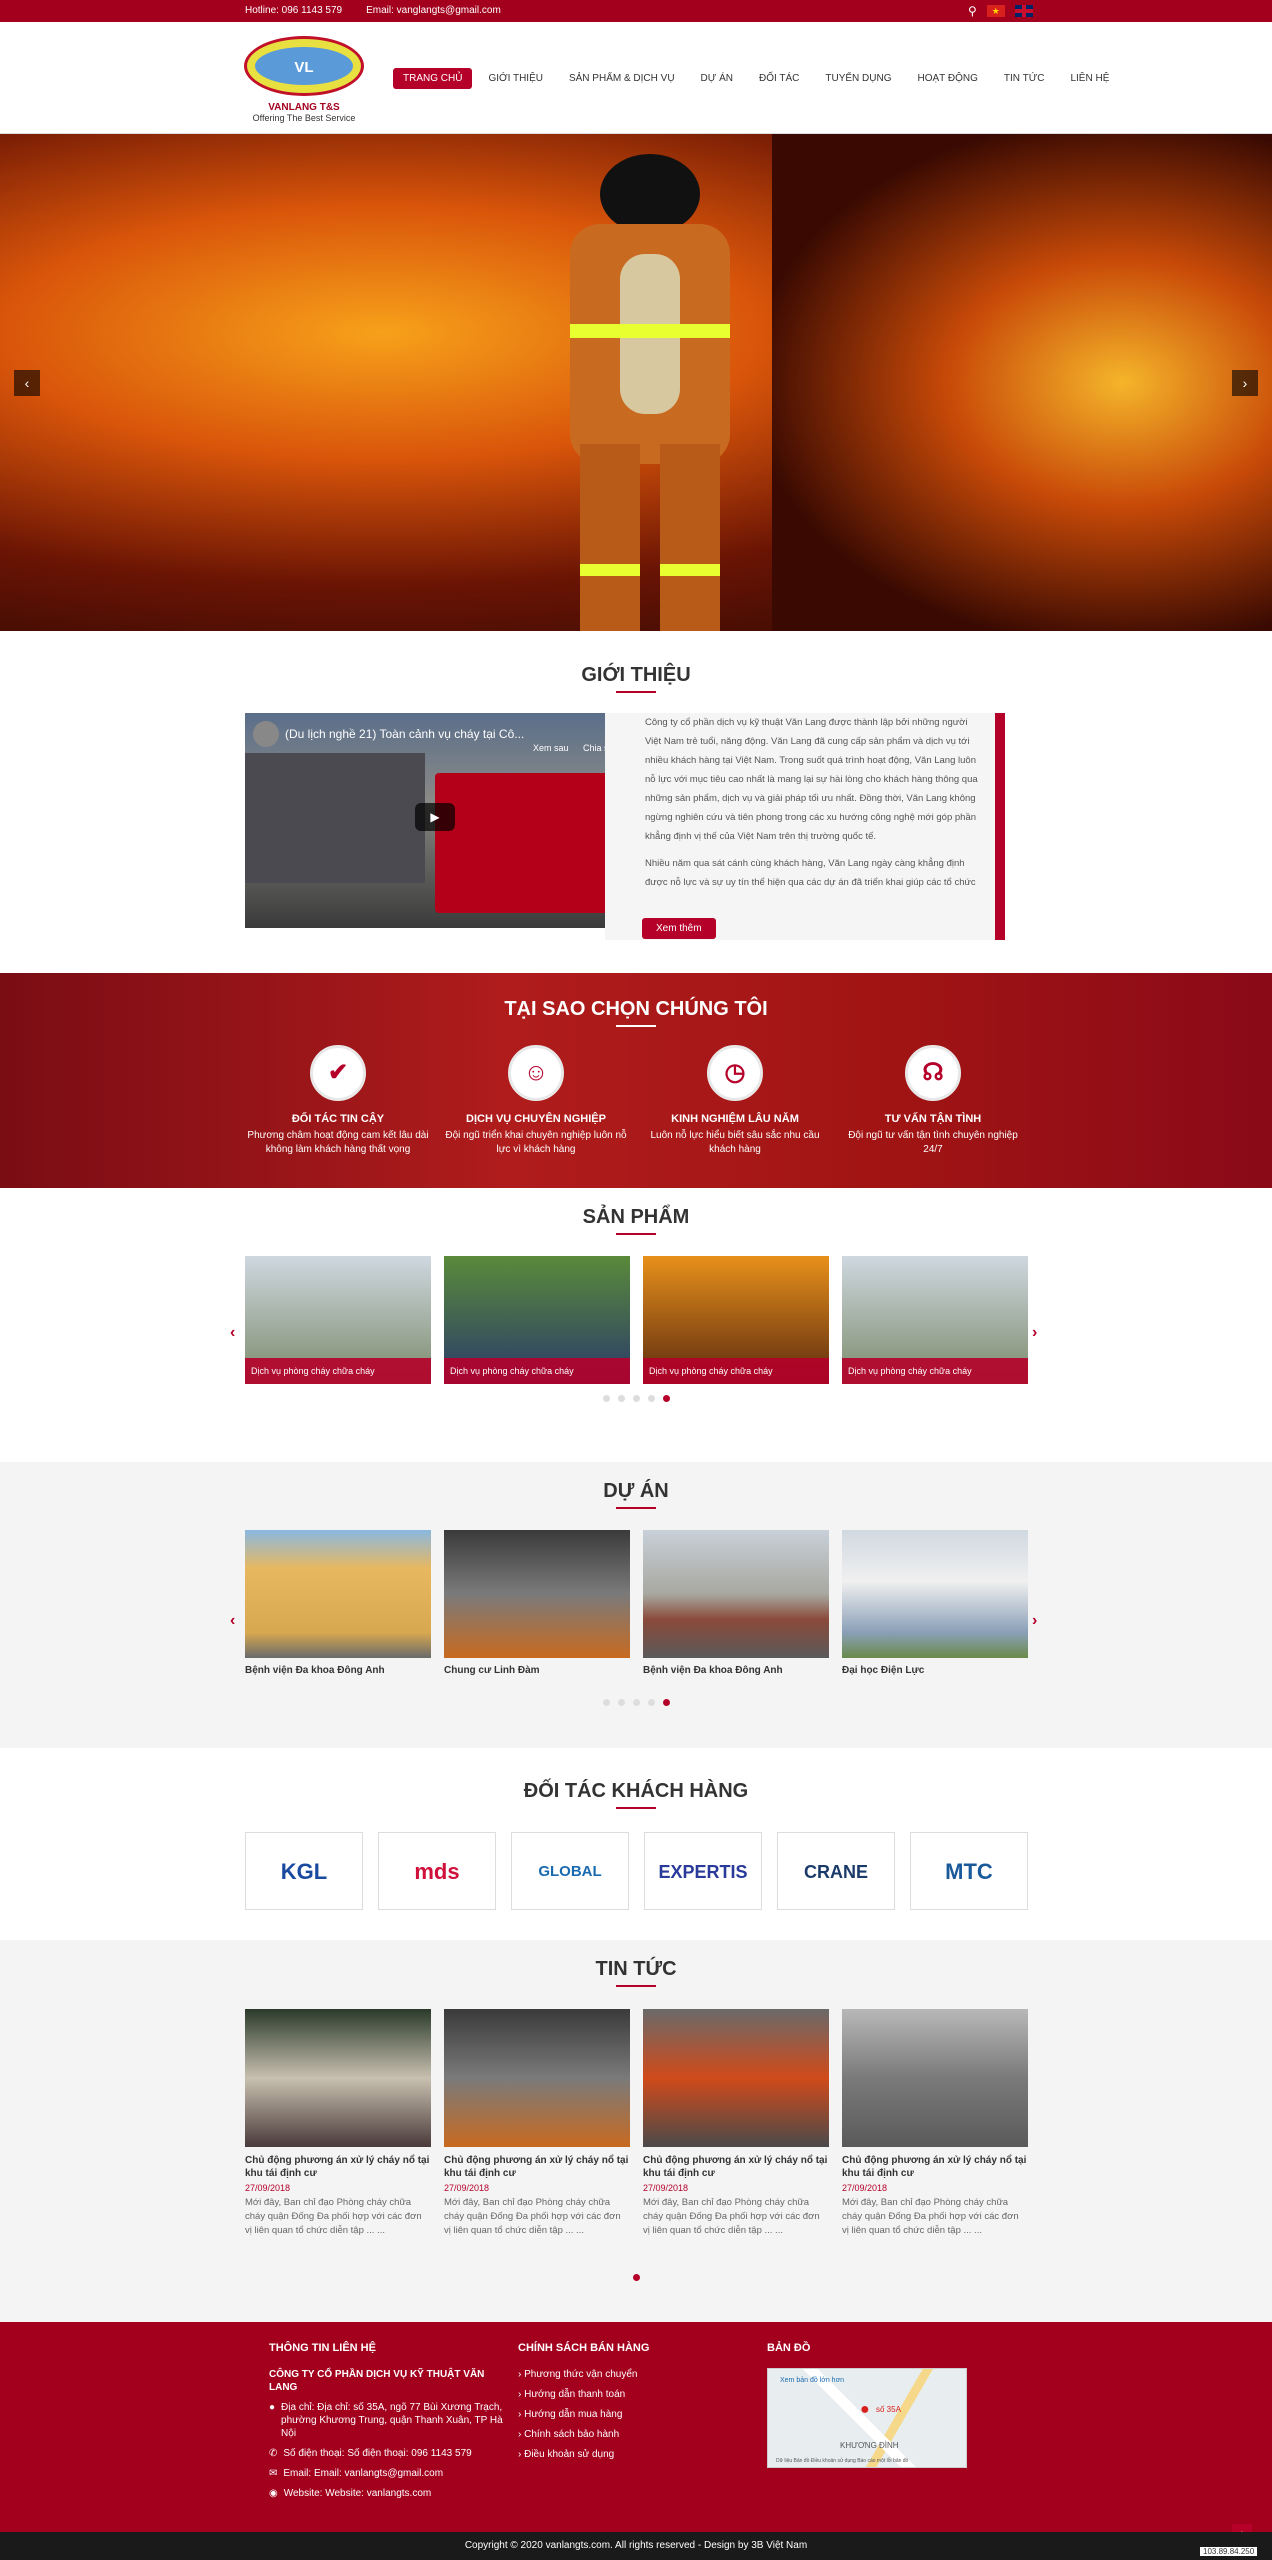  Describe the element at coordinates (636, 1012) in the screenshot. I see `why-title: TẠI SAO CHỌN CHÚNG TÔI` at that location.